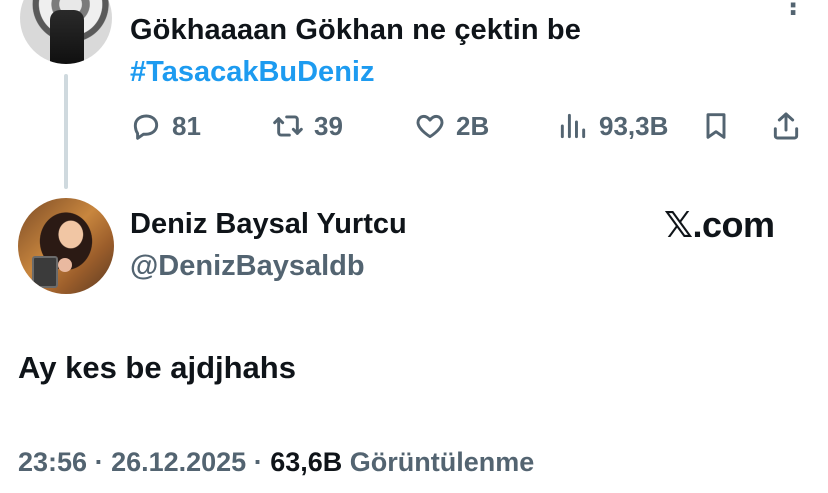 The width and height of the screenshot is (828, 493). I want to click on tweet-time: 23:56, so click(52, 462).